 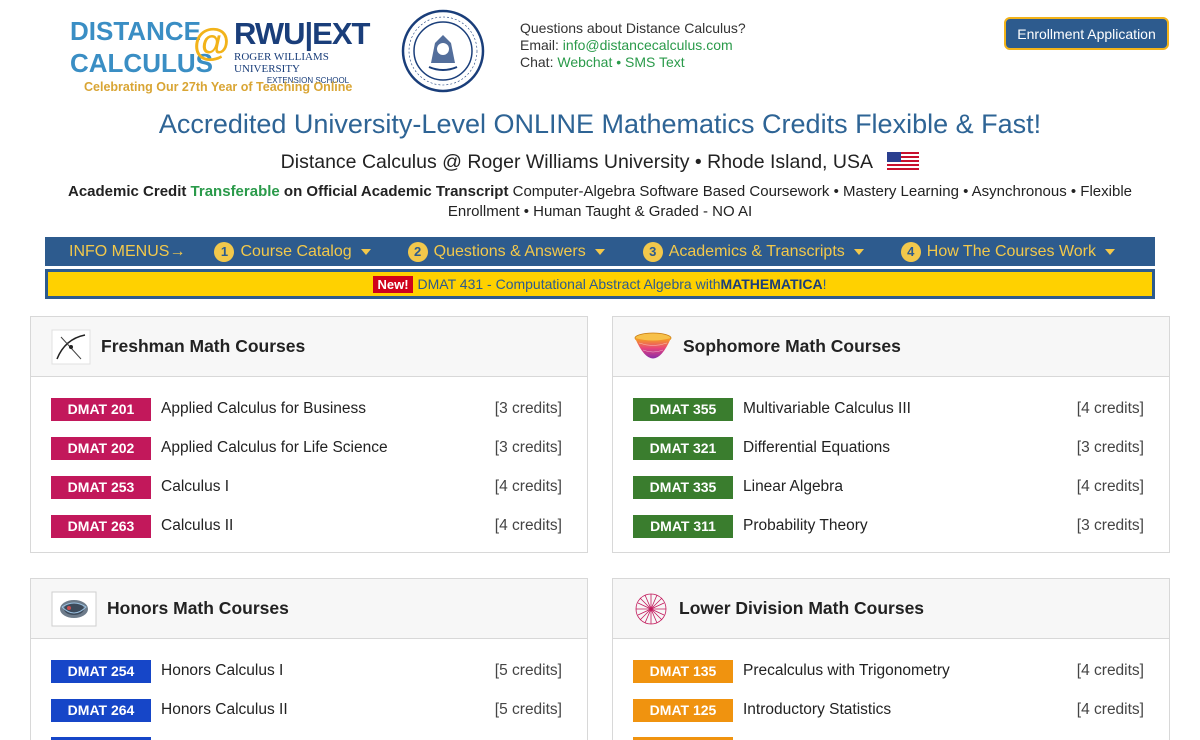 What do you see at coordinates (898, 671) in the screenshot?
I see `course-name: Precalculus with Trigonometry` at bounding box center [898, 671].